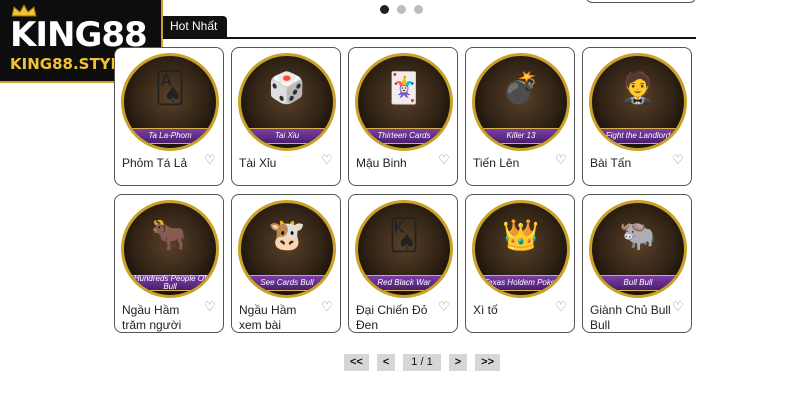 The image size is (800, 400). What do you see at coordinates (356, 362) in the screenshot?
I see `first-page-button: <<` at bounding box center [356, 362].